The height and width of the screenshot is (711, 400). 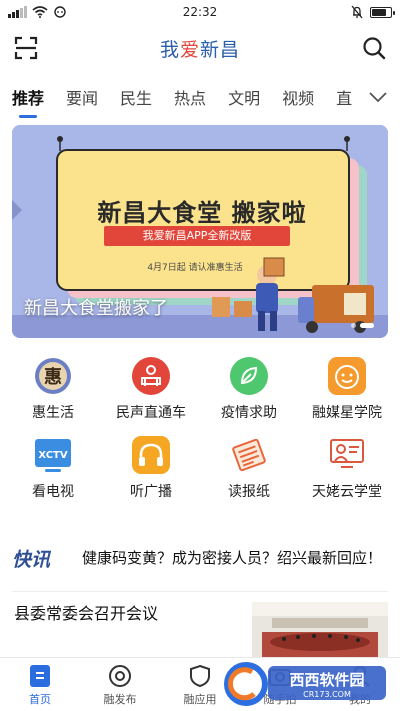 I want to click on nav-label: 融应用, so click(x=200, y=699).